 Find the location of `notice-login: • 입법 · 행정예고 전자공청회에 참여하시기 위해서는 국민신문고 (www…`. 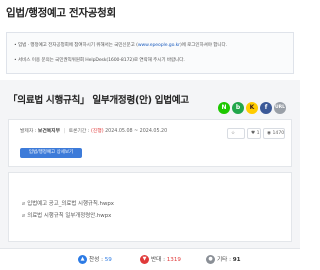

notice-login: • 입법 · 행정예고 전자공청회에 참여하시기 위해서는 국민신문고 (www… is located at coordinates (120, 45).